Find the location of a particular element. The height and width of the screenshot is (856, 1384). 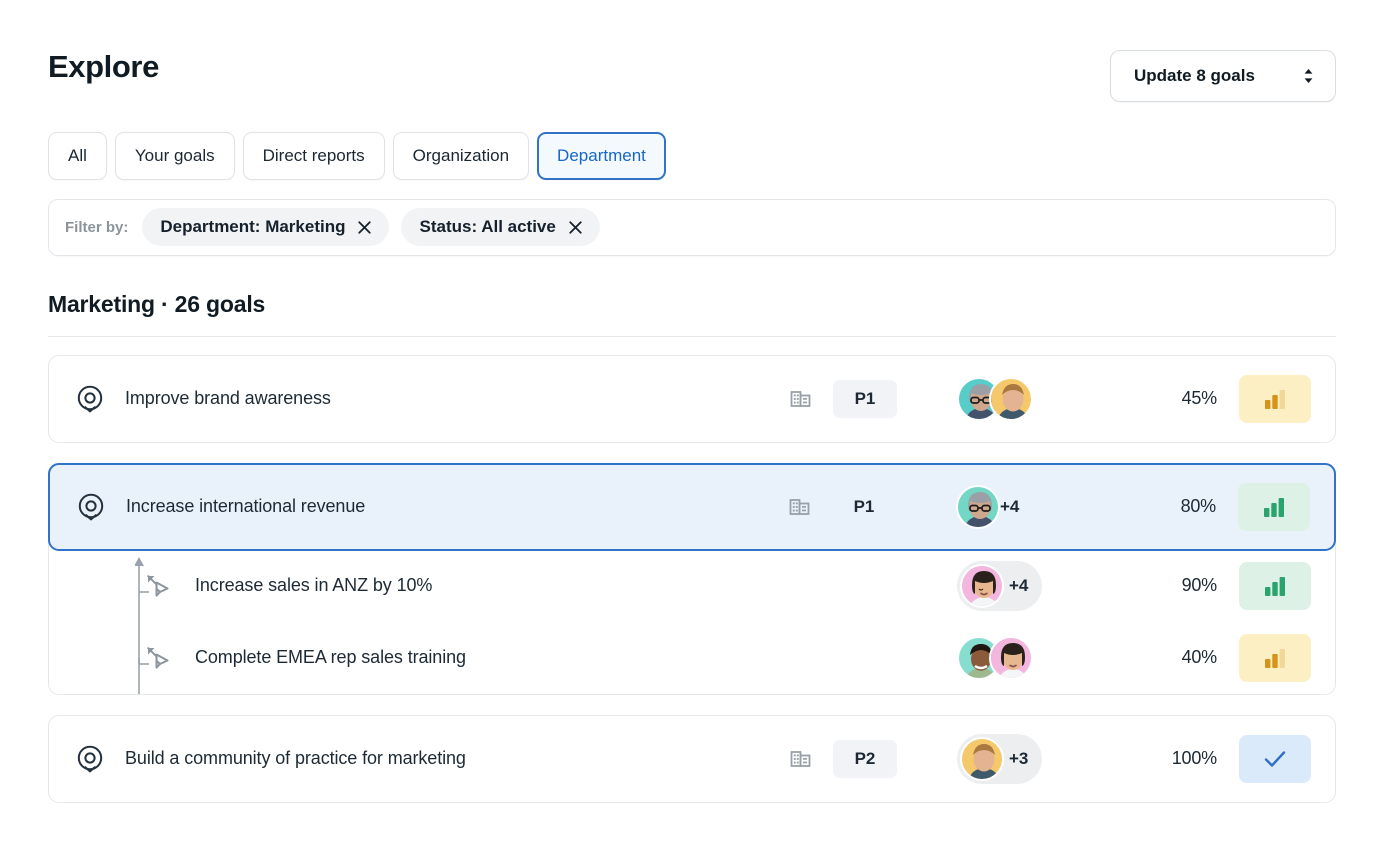

owners: +3 is located at coordinates (1012, 758).